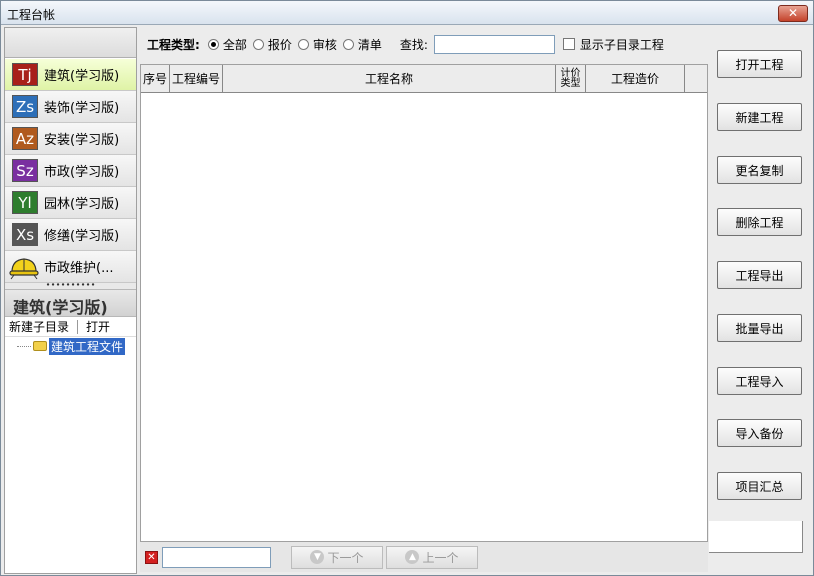  What do you see at coordinates (40, 346) in the screenshot?
I see `folder-icon` at bounding box center [40, 346].